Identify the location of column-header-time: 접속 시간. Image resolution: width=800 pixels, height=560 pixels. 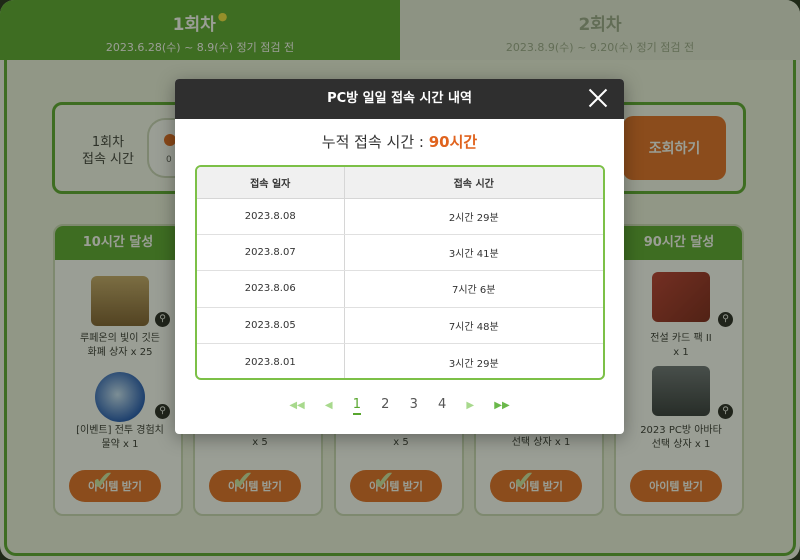
(473, 183).